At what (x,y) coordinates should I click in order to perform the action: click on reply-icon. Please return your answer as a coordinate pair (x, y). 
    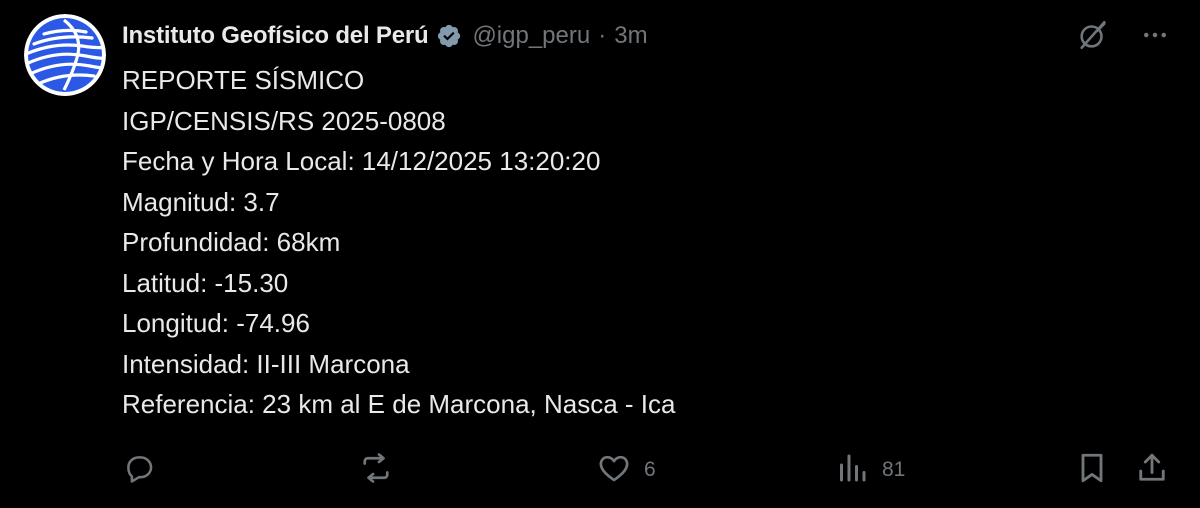
    Looking at the image, I should click on (139, 470).